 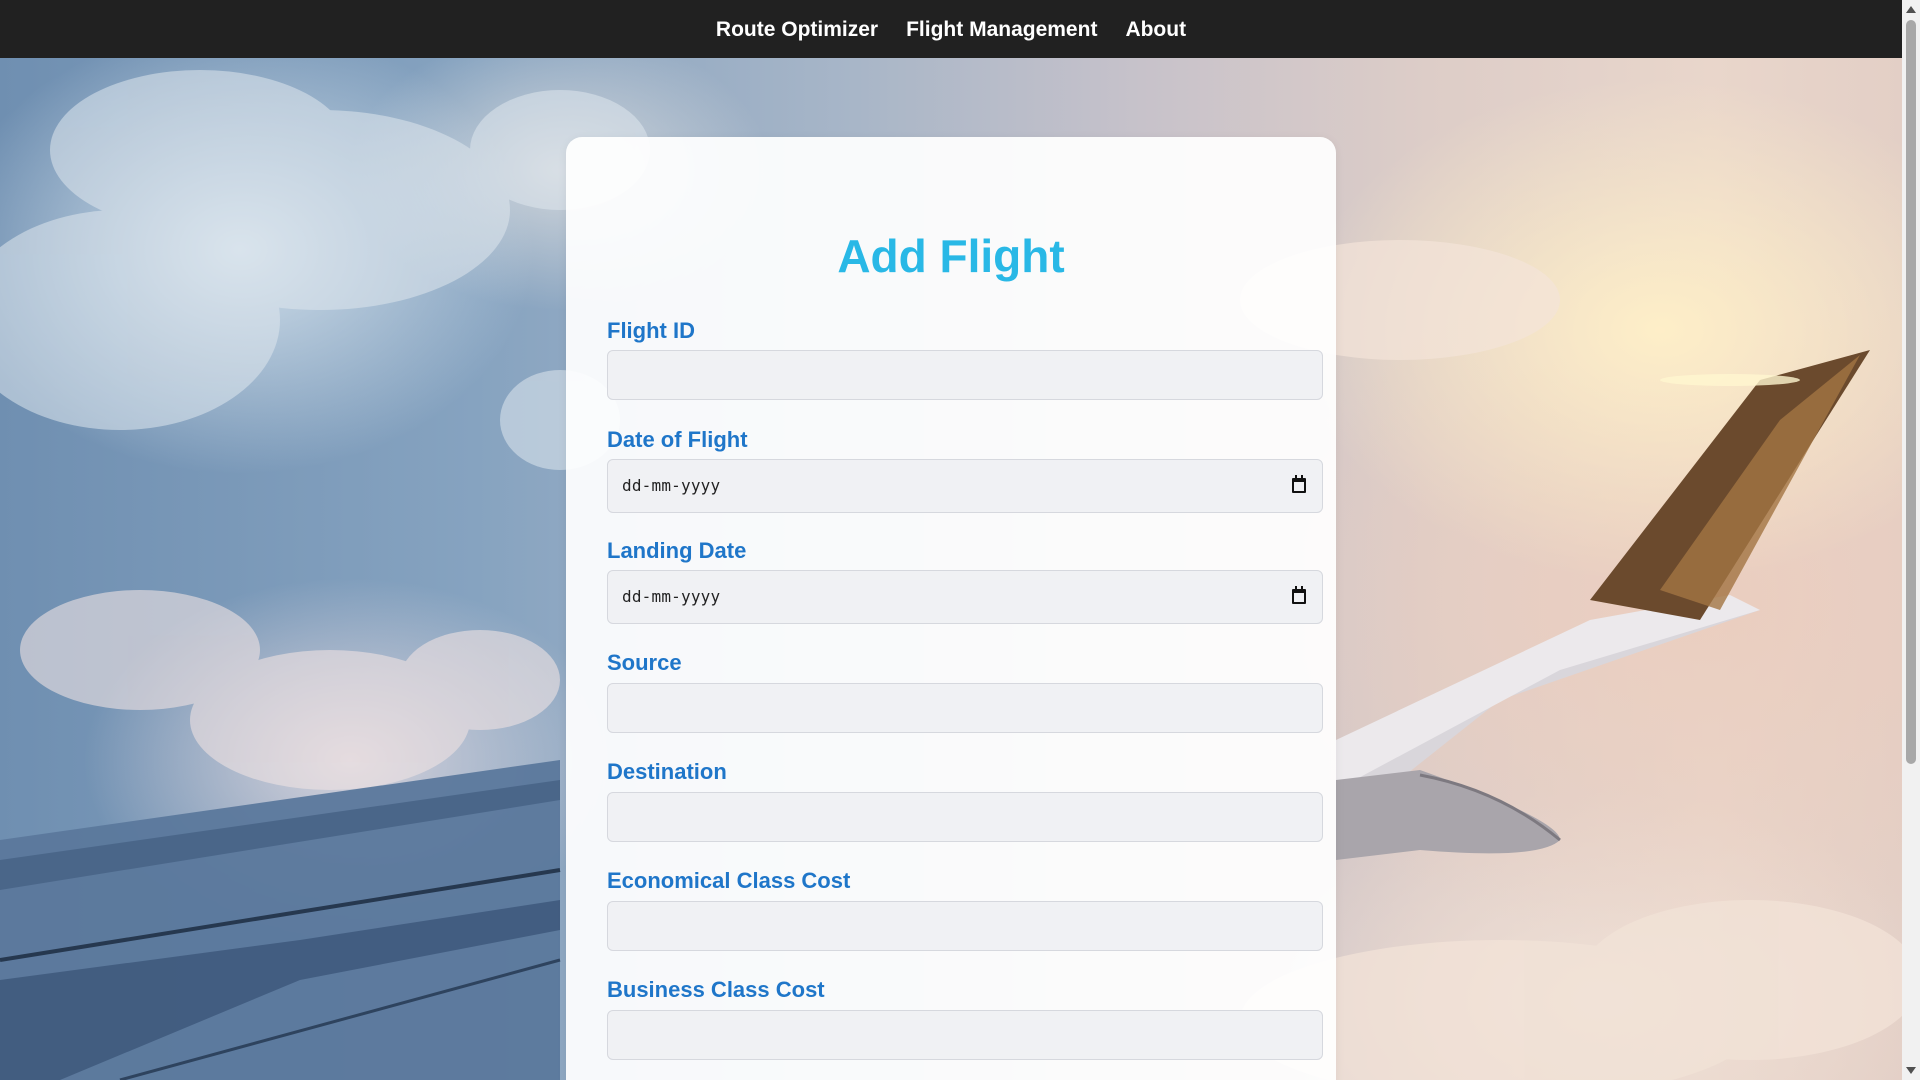 What do you see at coordinates (965, 1035) in the screenshot?
I see `business-class-cost-input` at bounding box center [965, 1035].